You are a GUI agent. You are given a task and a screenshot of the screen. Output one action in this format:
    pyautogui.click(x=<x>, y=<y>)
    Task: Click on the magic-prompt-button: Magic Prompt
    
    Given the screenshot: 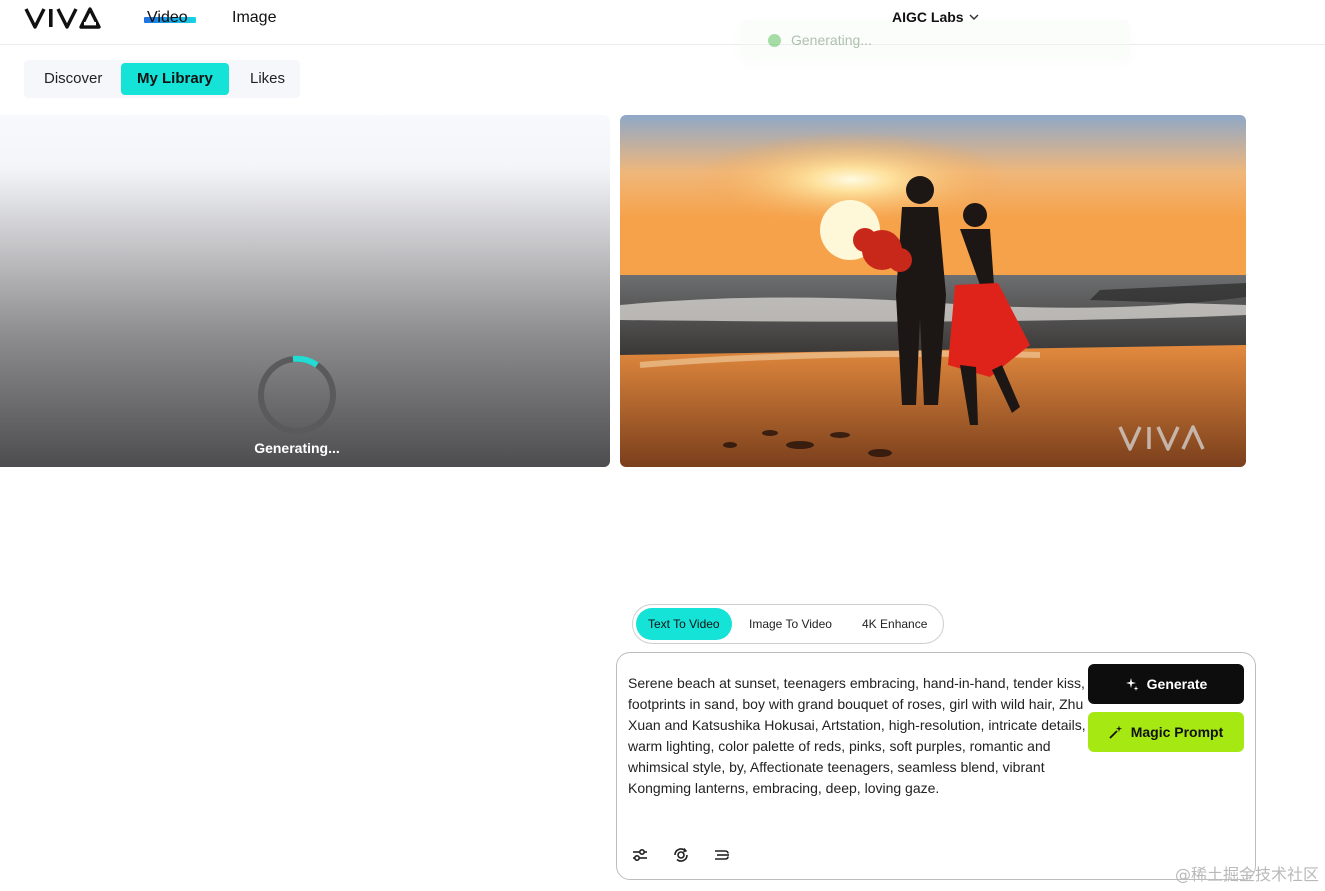 What is the action you would take?
    pyautogui.click(x=1166, y=732)
    